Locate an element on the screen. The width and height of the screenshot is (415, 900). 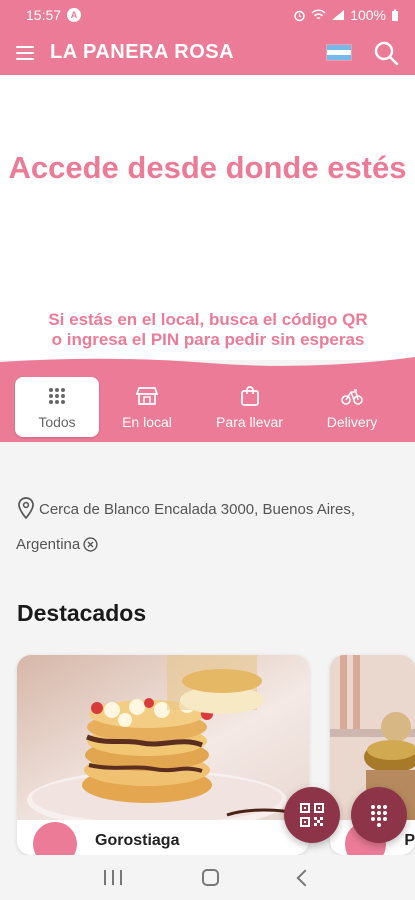
tab-delivery: Delivery is located at coordinates (352, 407).